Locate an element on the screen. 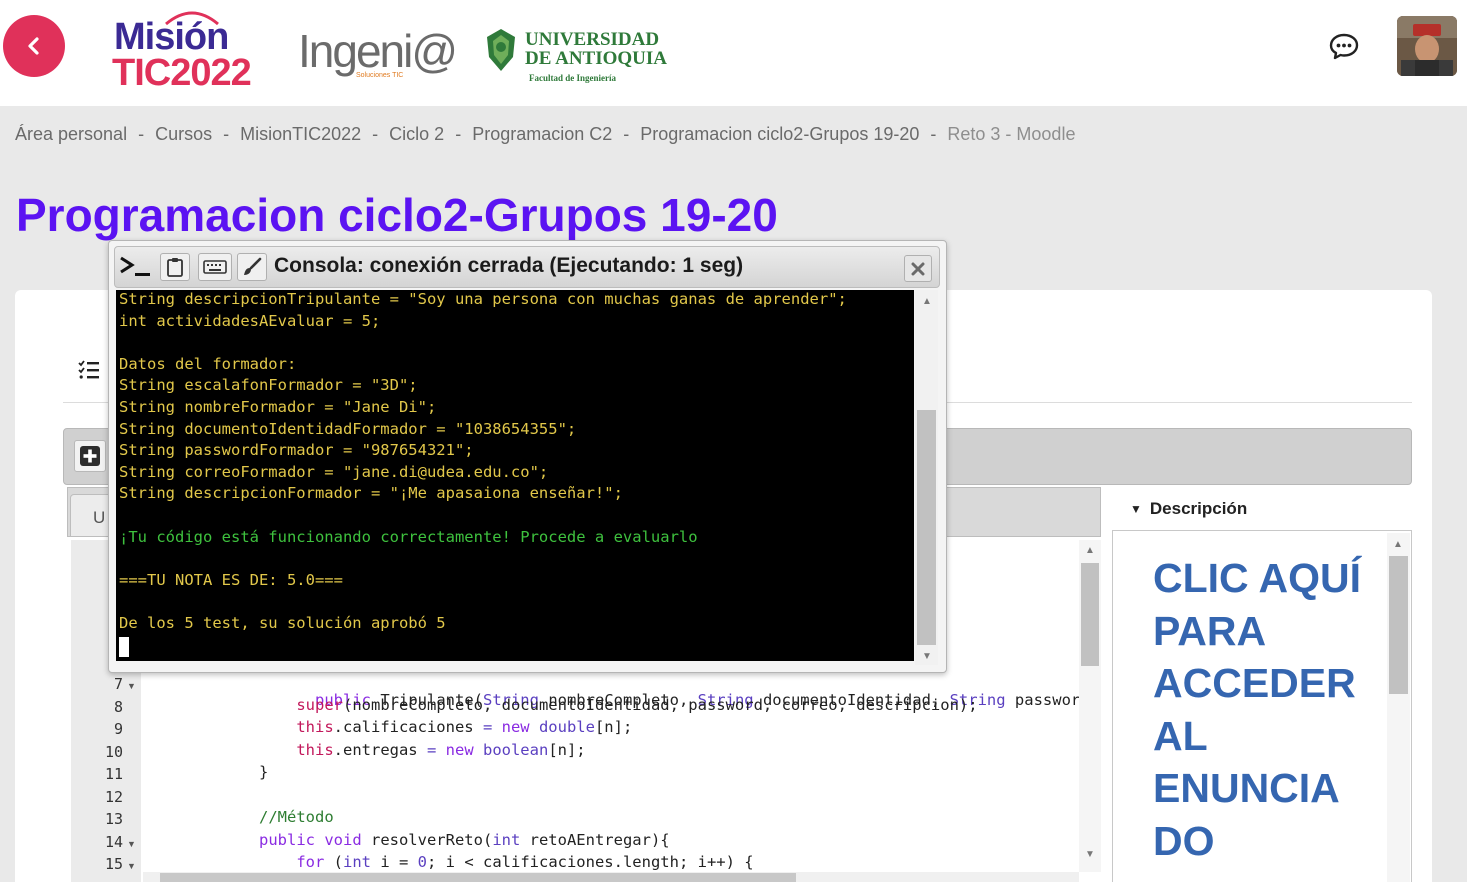  clear-console-button is located at coordinates (252, 267).